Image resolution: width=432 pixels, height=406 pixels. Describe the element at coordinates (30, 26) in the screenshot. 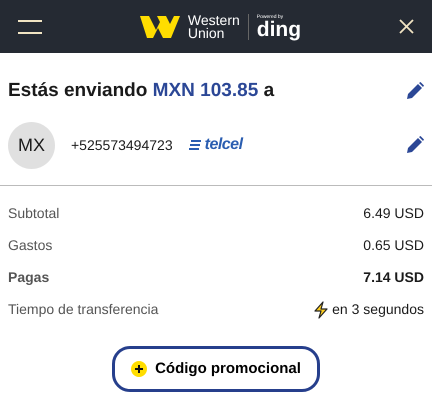

I see `menu-icon` at that location.